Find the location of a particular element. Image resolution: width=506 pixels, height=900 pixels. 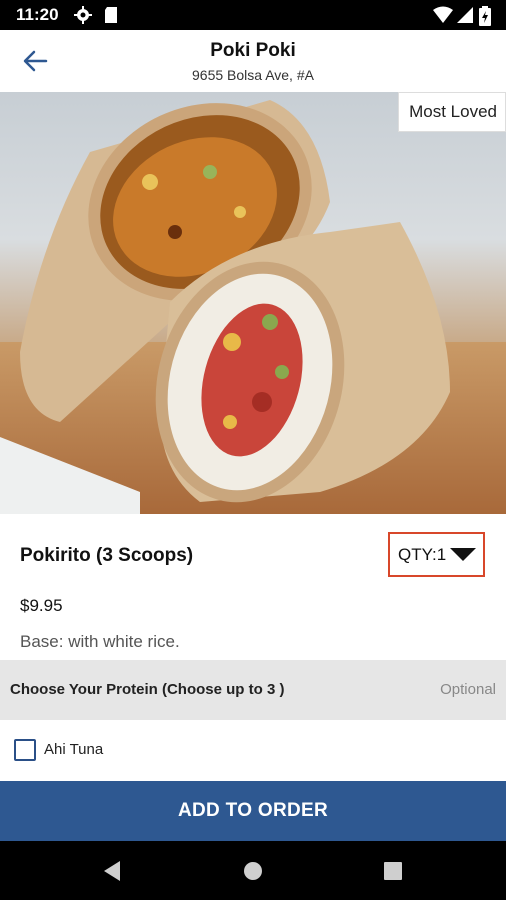

most-loved-badge: Most Loved is located at coordinates (452, 112).